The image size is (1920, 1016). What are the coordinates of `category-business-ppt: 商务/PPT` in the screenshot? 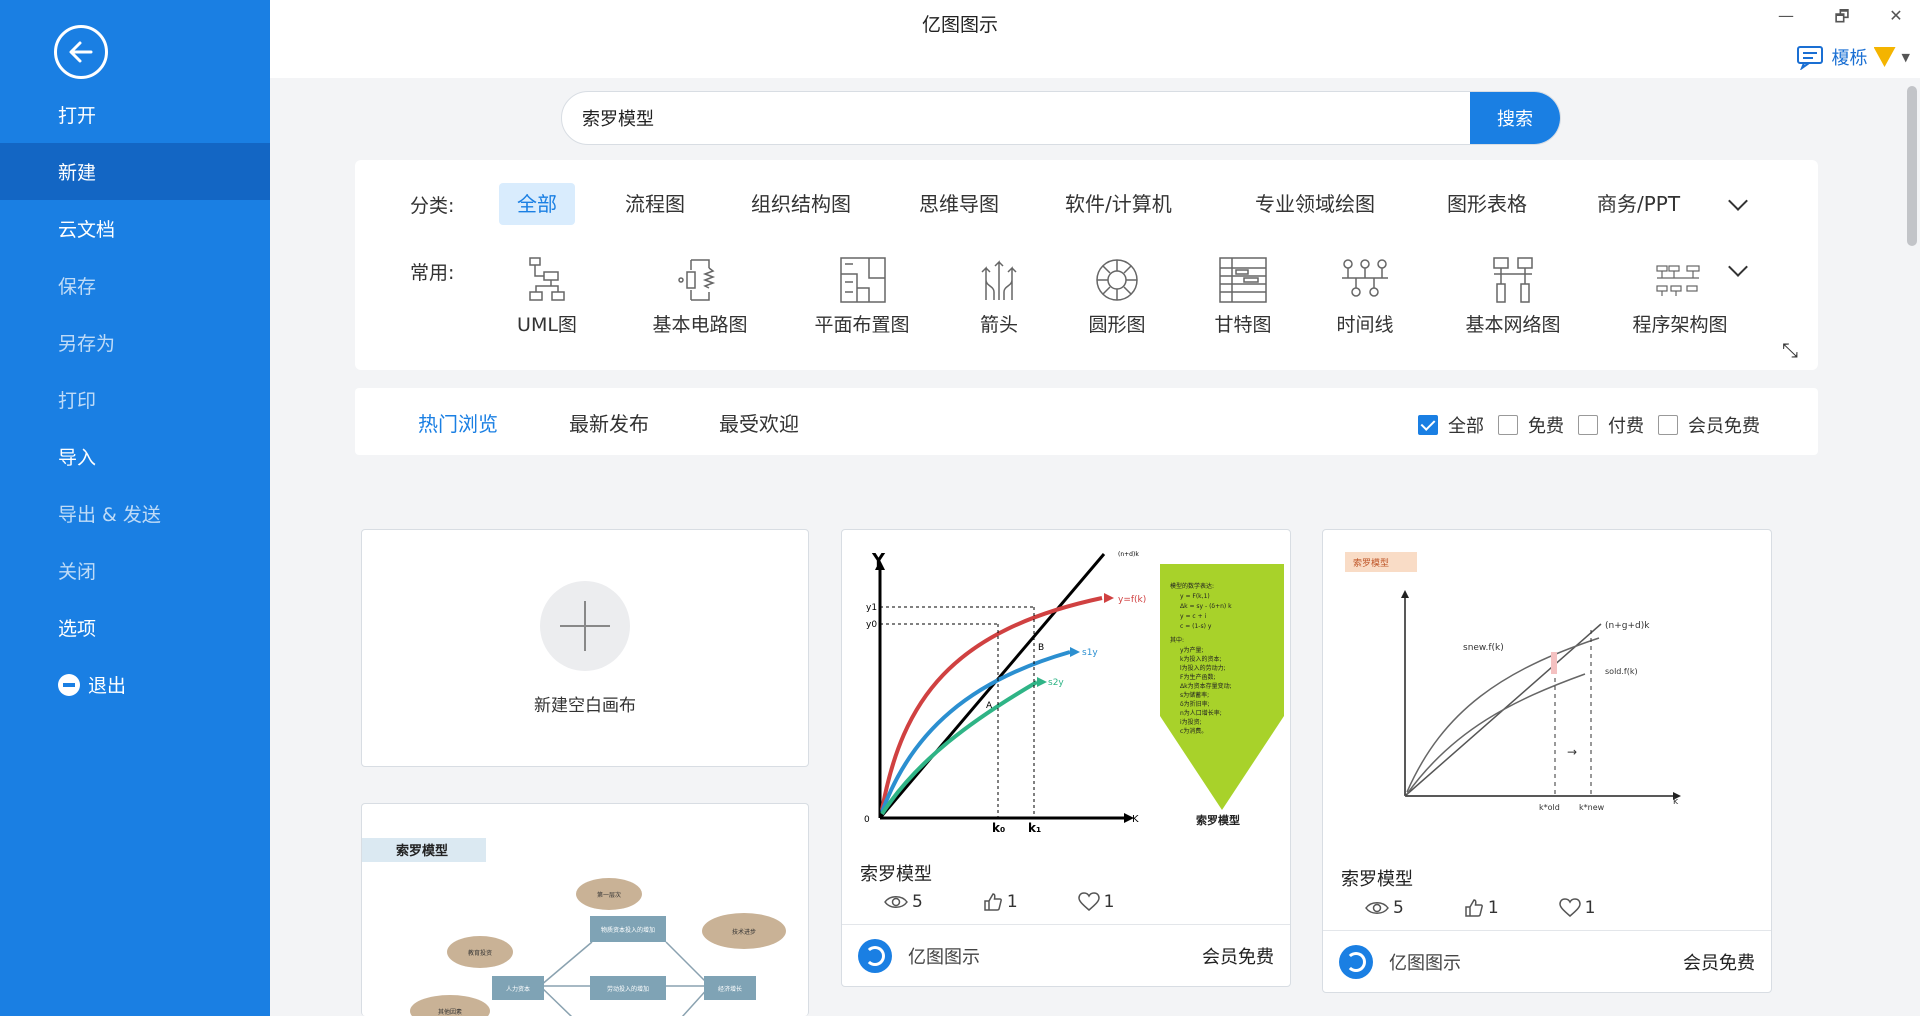 It's located at (1638, 204).